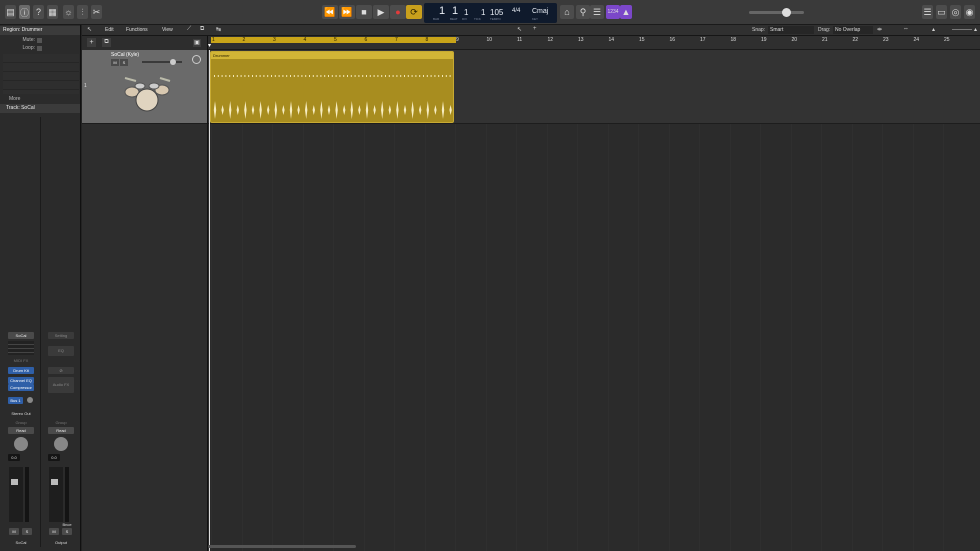 The width and height of the screenshot is (980, 551). Describe the element at coordinates (398, 12) in the screenshot. I see `record-button: ●` at that location.